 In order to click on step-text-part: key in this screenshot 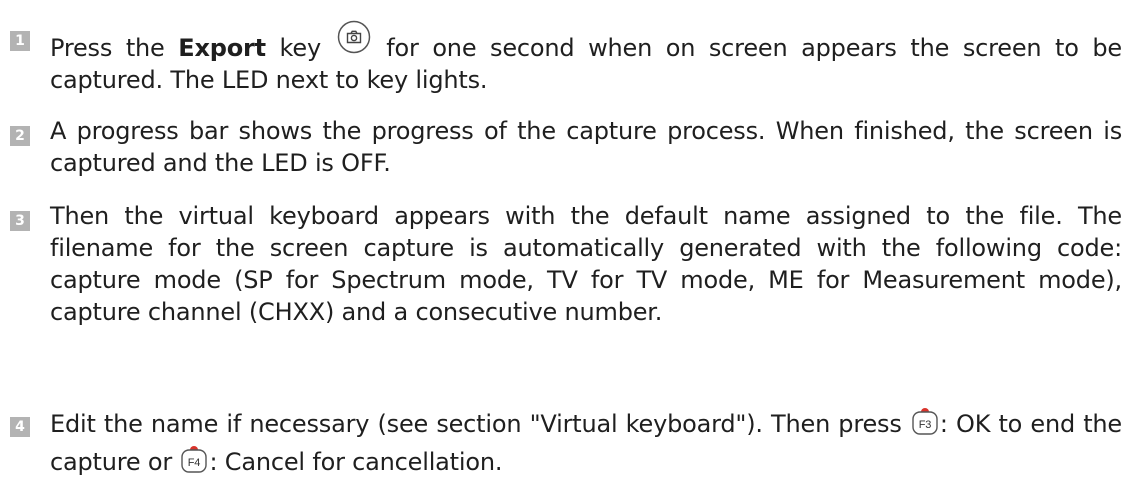, I will do `click(300, 48)`.